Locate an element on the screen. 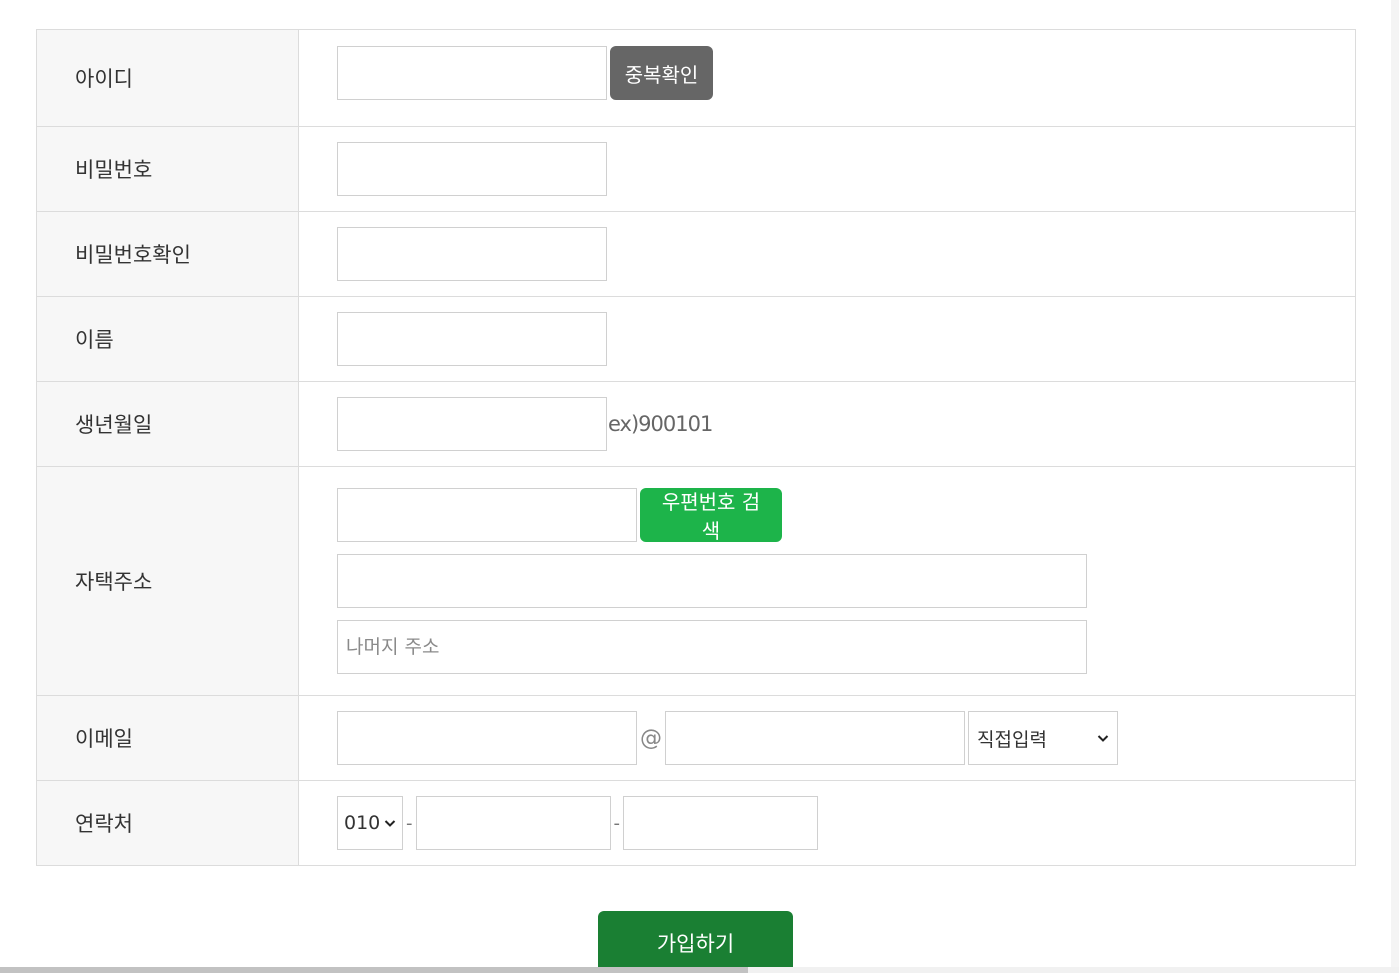 This screenshot has width=1399, height=973. email-domain-input is located at coordinates (815, 738).